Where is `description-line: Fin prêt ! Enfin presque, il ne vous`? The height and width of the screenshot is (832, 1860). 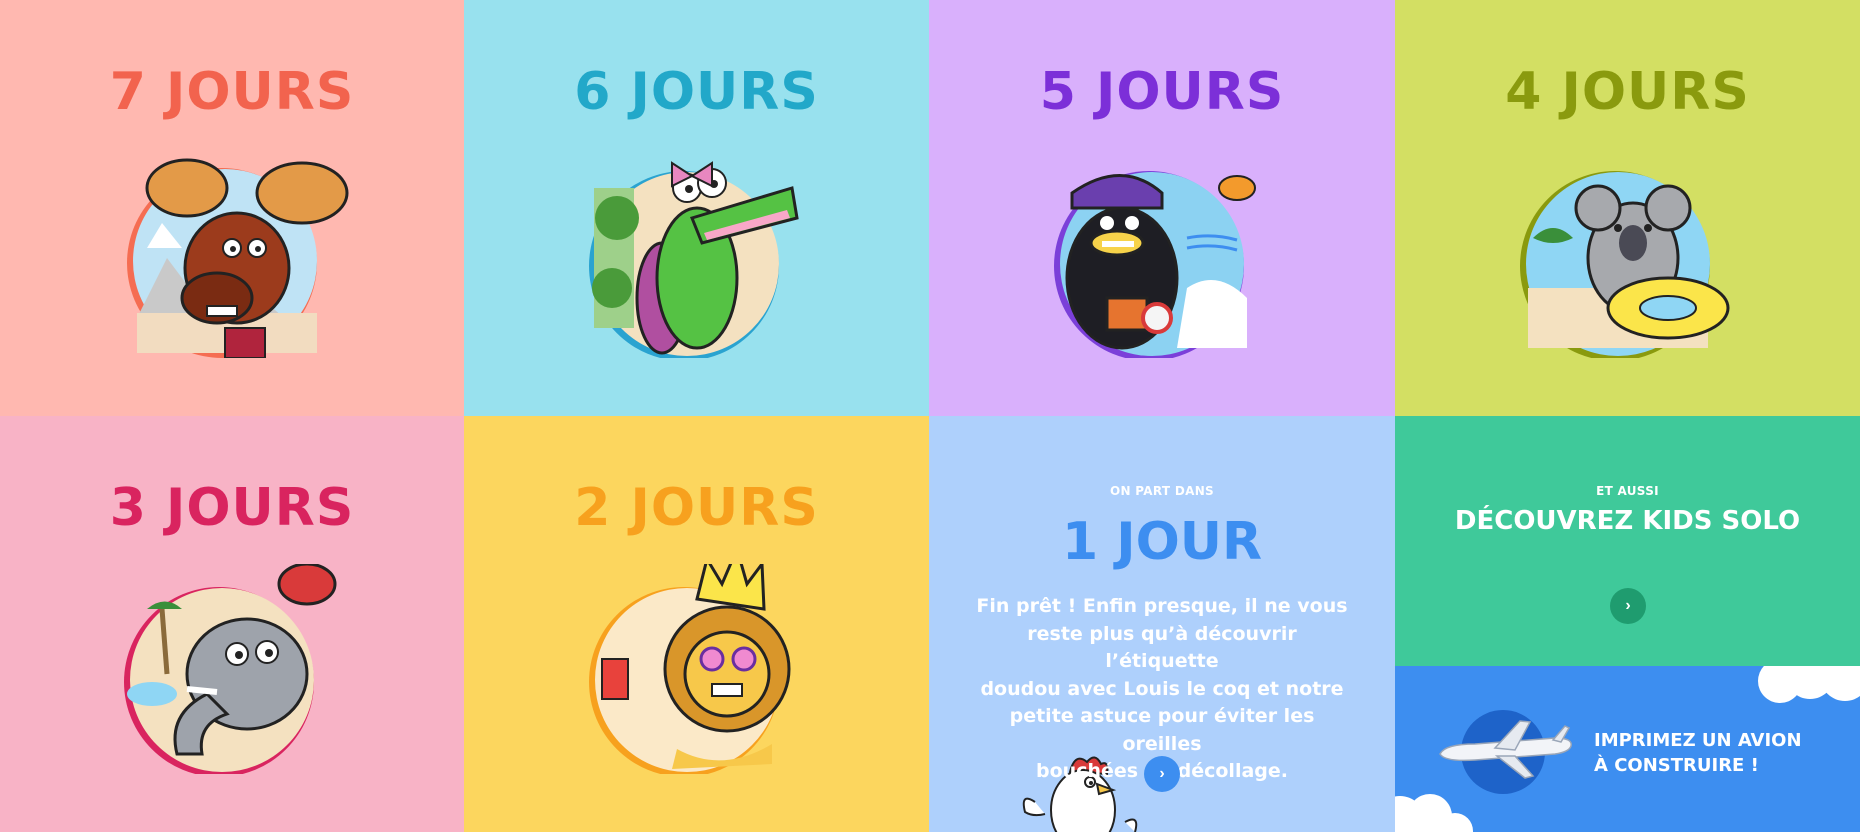 description-line: Fin prêt ! Enfin presque, il ne vous is located at coordinates (1162, 606).